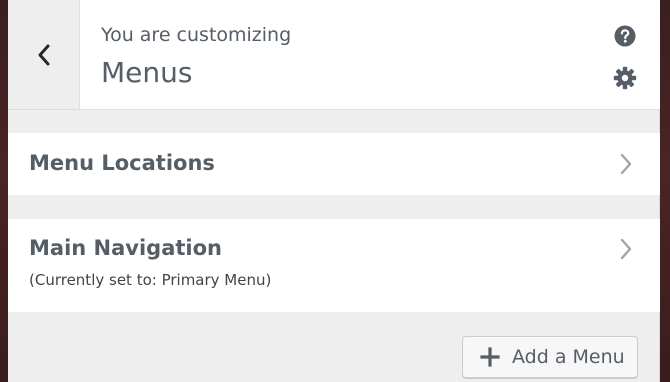  What do you see at coordinates (122, 163) in the screenshot?
I see `section-title: Menu Locations` at bounding box center [122, 163].